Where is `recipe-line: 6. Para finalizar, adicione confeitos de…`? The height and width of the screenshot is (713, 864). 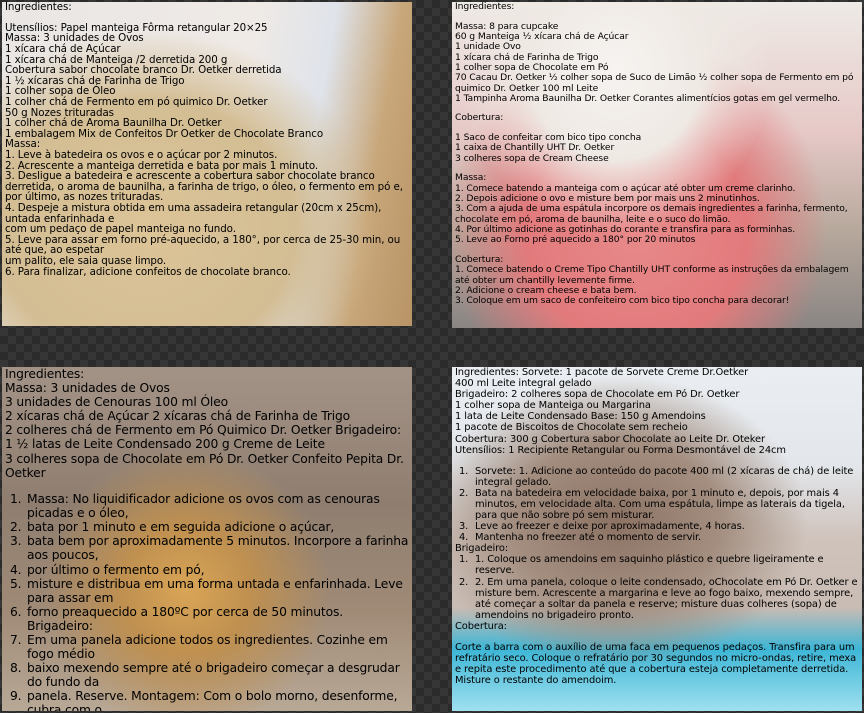 recipe-line: 6. Para finalizar, adicione confeitos de… is located at coordinates (148, 271).